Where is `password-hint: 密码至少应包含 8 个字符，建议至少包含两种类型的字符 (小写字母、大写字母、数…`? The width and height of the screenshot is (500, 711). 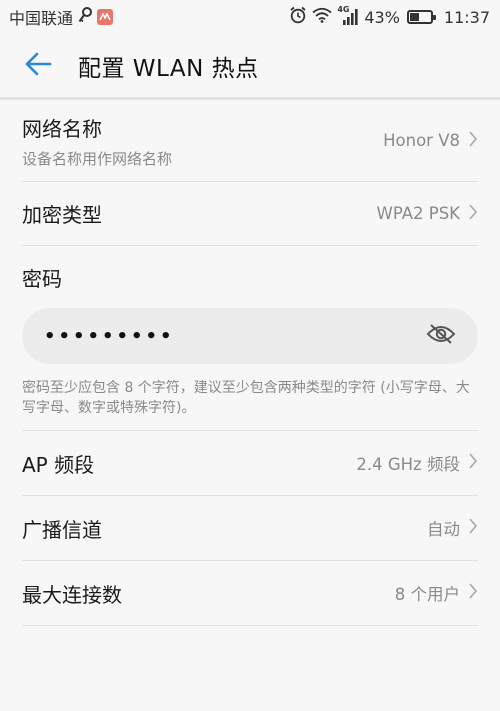
password-hint: 密码至少应包含 8 个字符，建议至少包含两种类型的字符 (小写字母、大写字母、数… is located at coordinates (250, 397).